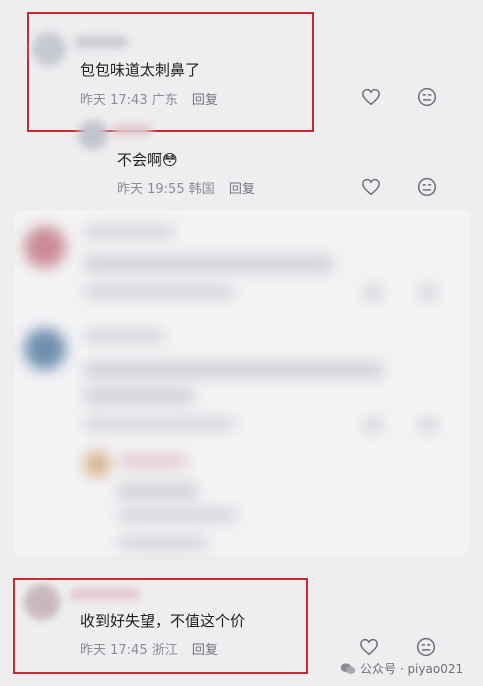 This screenshot has width=483, height=686. Describe the element at coordinates (164, 650) in the screenshot. I see `comment-location: 浙江` at that location.